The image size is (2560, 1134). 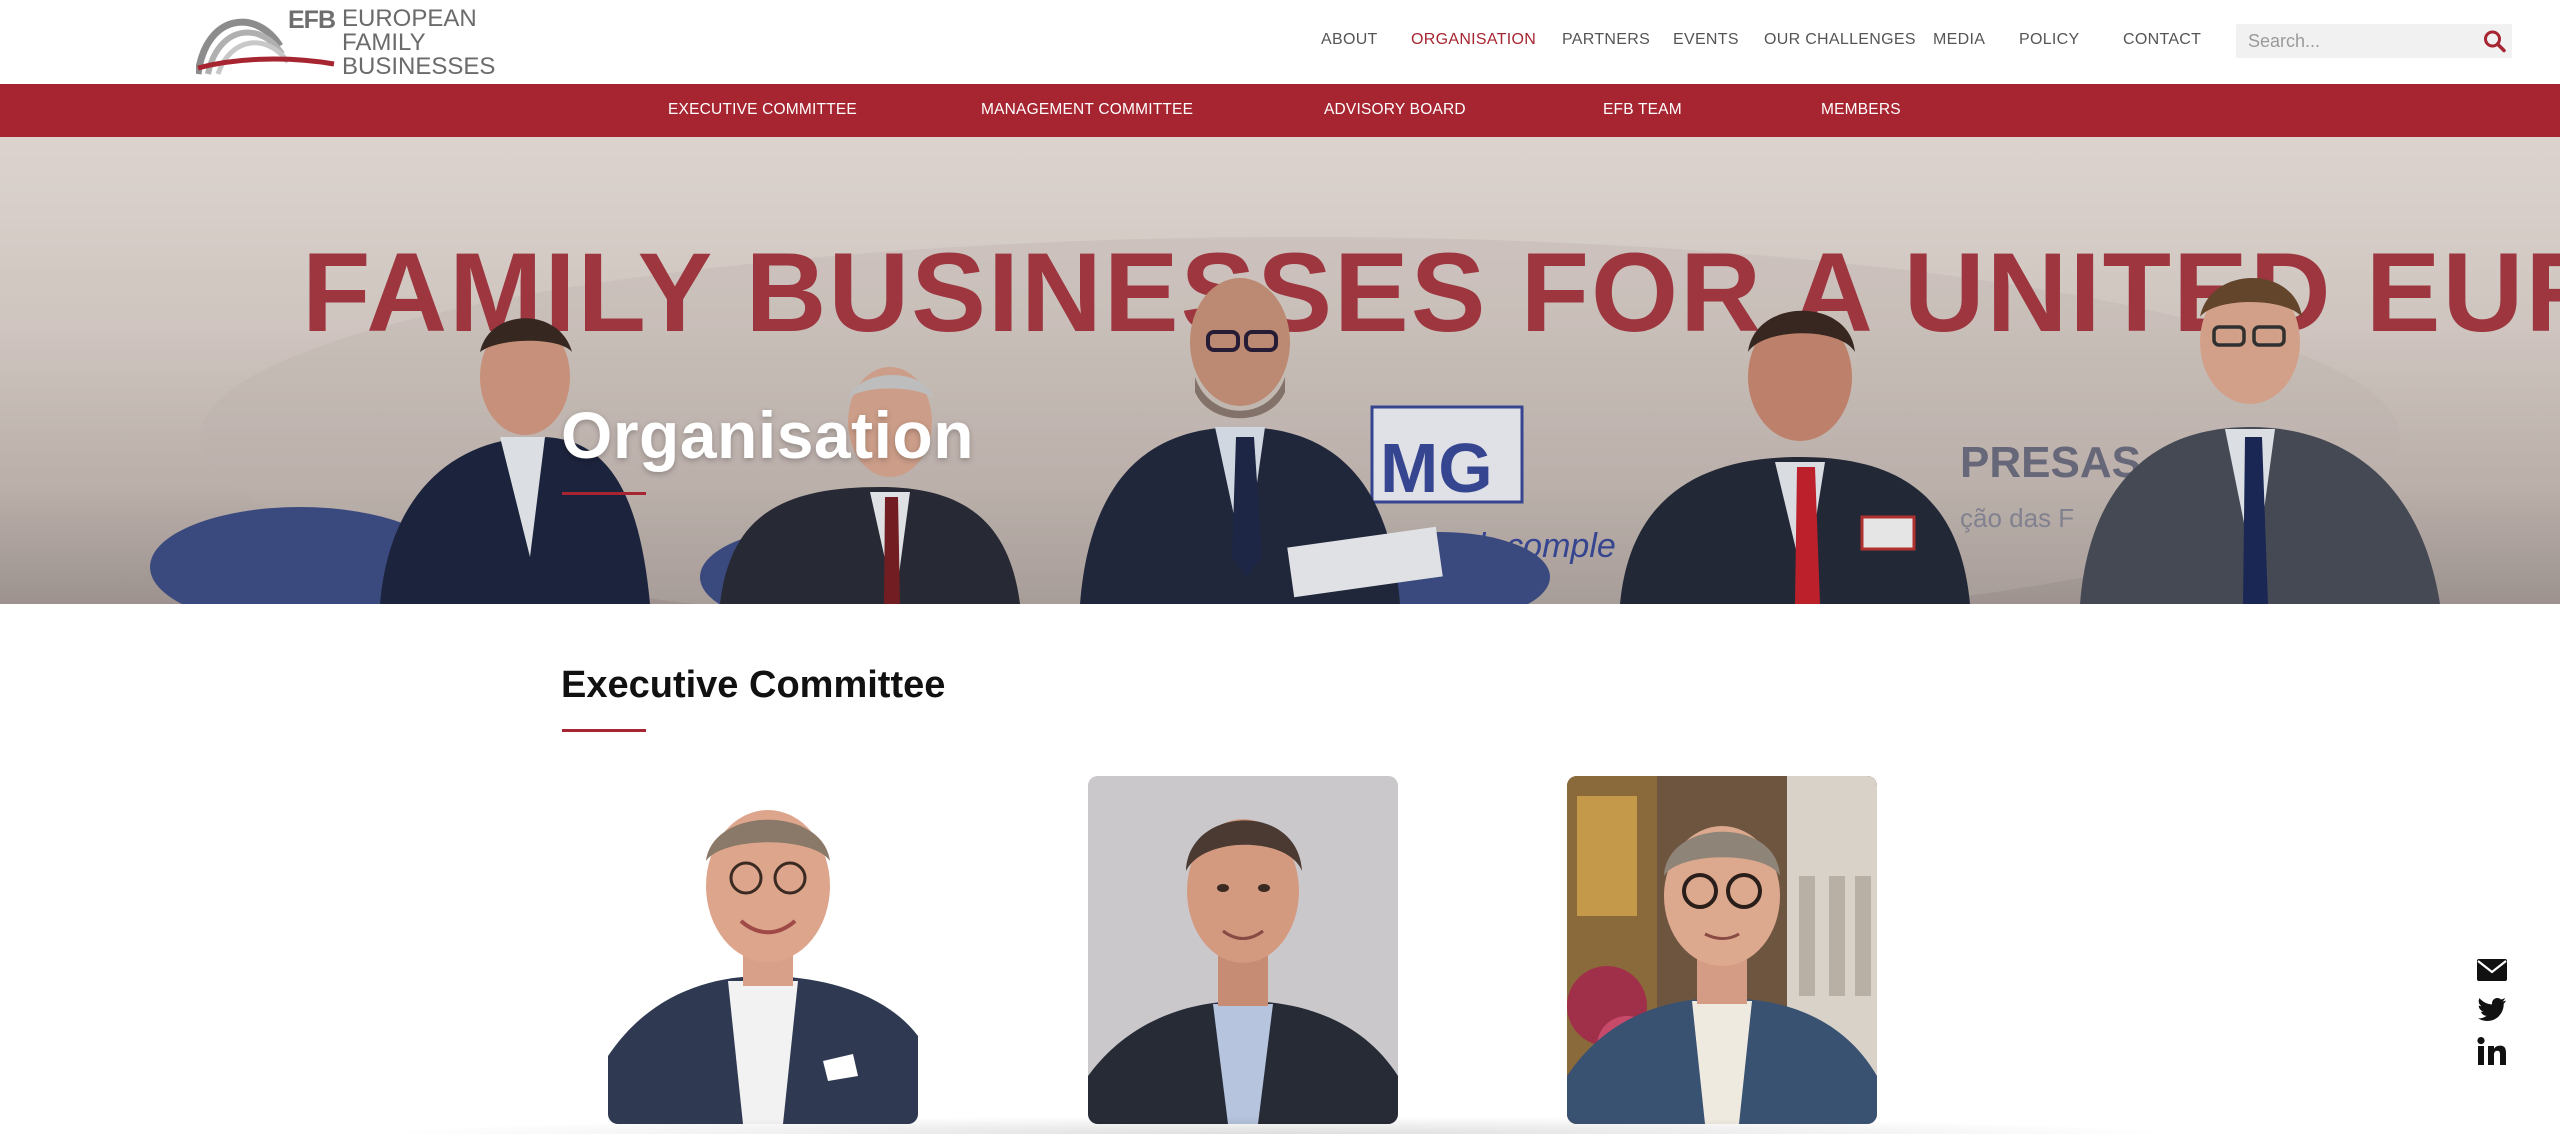 What do you see at coordinates (419, 66) in the screenshot?
I see `logo-line-businesses: BUSINESSES` at bounding box center [419, 66].